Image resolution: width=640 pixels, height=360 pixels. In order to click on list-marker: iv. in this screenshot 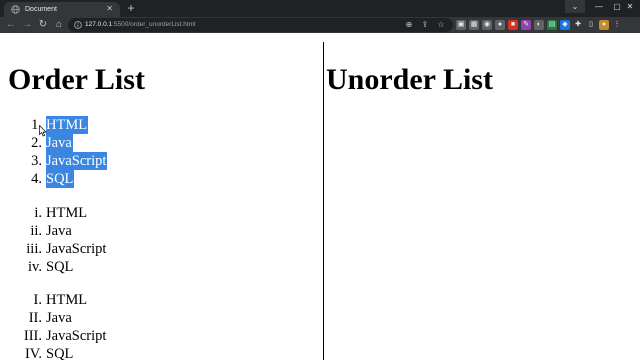, I will do `click(35, 267)`.